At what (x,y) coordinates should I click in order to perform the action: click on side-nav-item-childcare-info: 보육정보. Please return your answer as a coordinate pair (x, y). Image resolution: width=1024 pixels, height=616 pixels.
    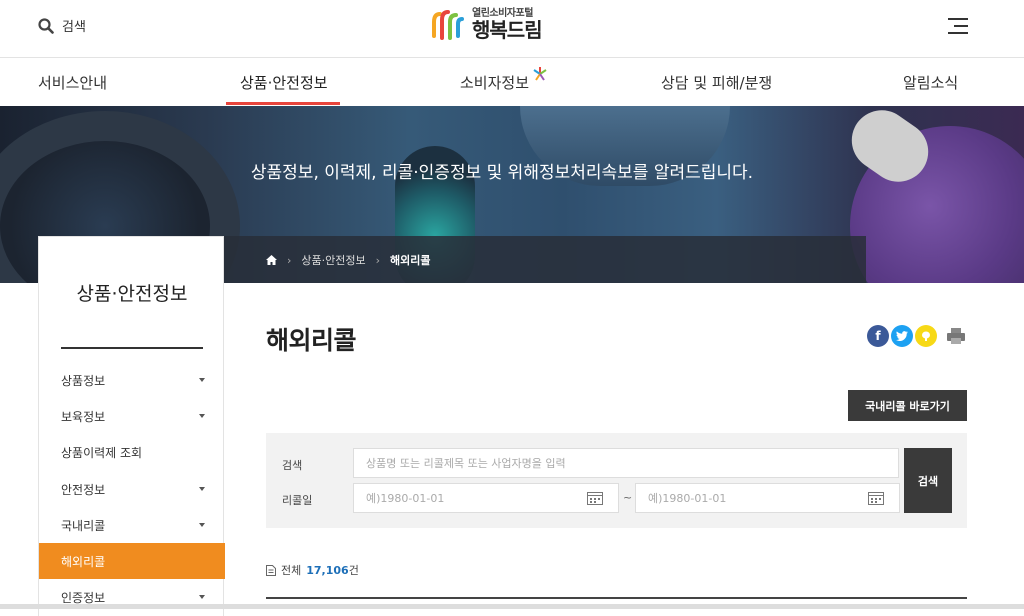
    Looking at the image, I should click on (132, 416).